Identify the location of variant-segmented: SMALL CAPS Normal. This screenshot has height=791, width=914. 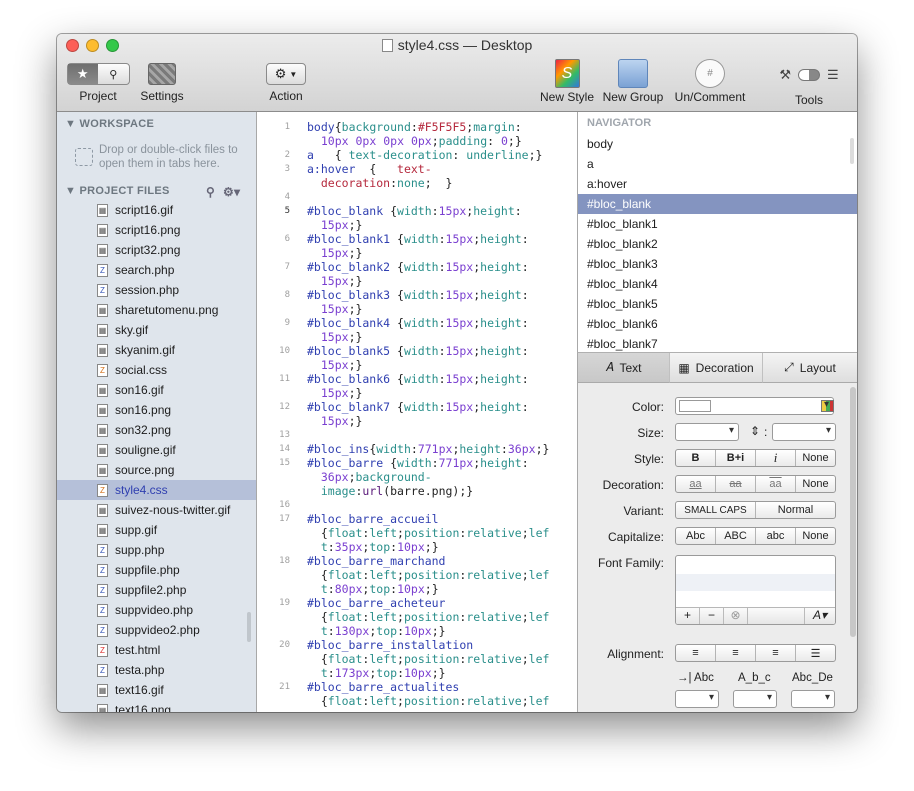
(755, 510).